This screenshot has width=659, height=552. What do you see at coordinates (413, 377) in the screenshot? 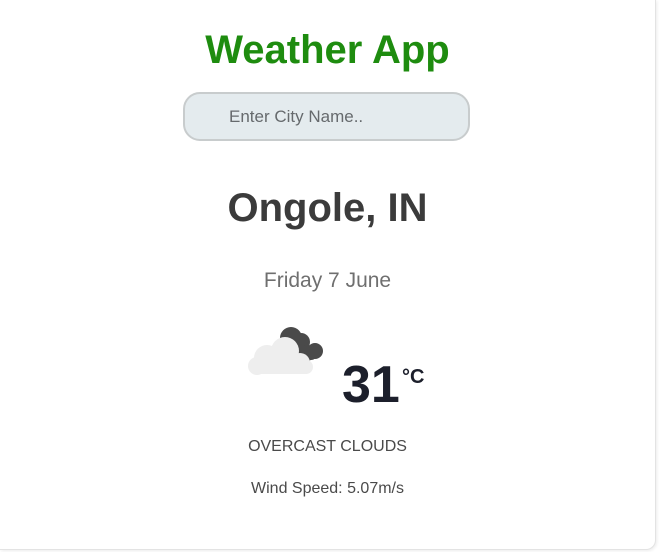
I see `temperature-unit: °C` at bounding box center [413, 377].